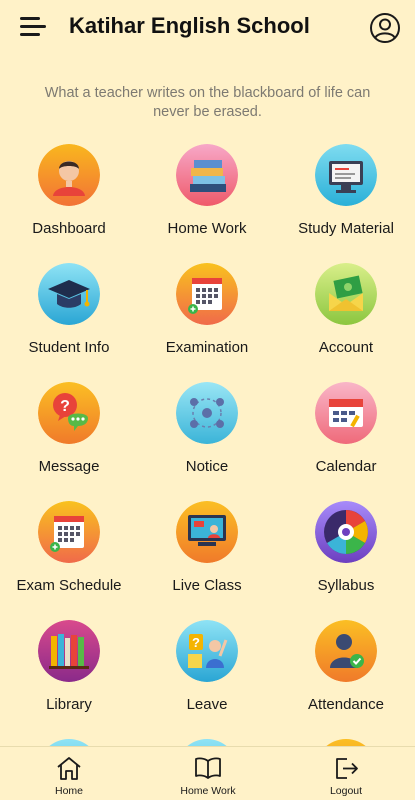 This screenshot has width=415, height=800. Describe the element at coordinates (69, 466) in the screenshot. I see `menu-item-label: Message` at that location.